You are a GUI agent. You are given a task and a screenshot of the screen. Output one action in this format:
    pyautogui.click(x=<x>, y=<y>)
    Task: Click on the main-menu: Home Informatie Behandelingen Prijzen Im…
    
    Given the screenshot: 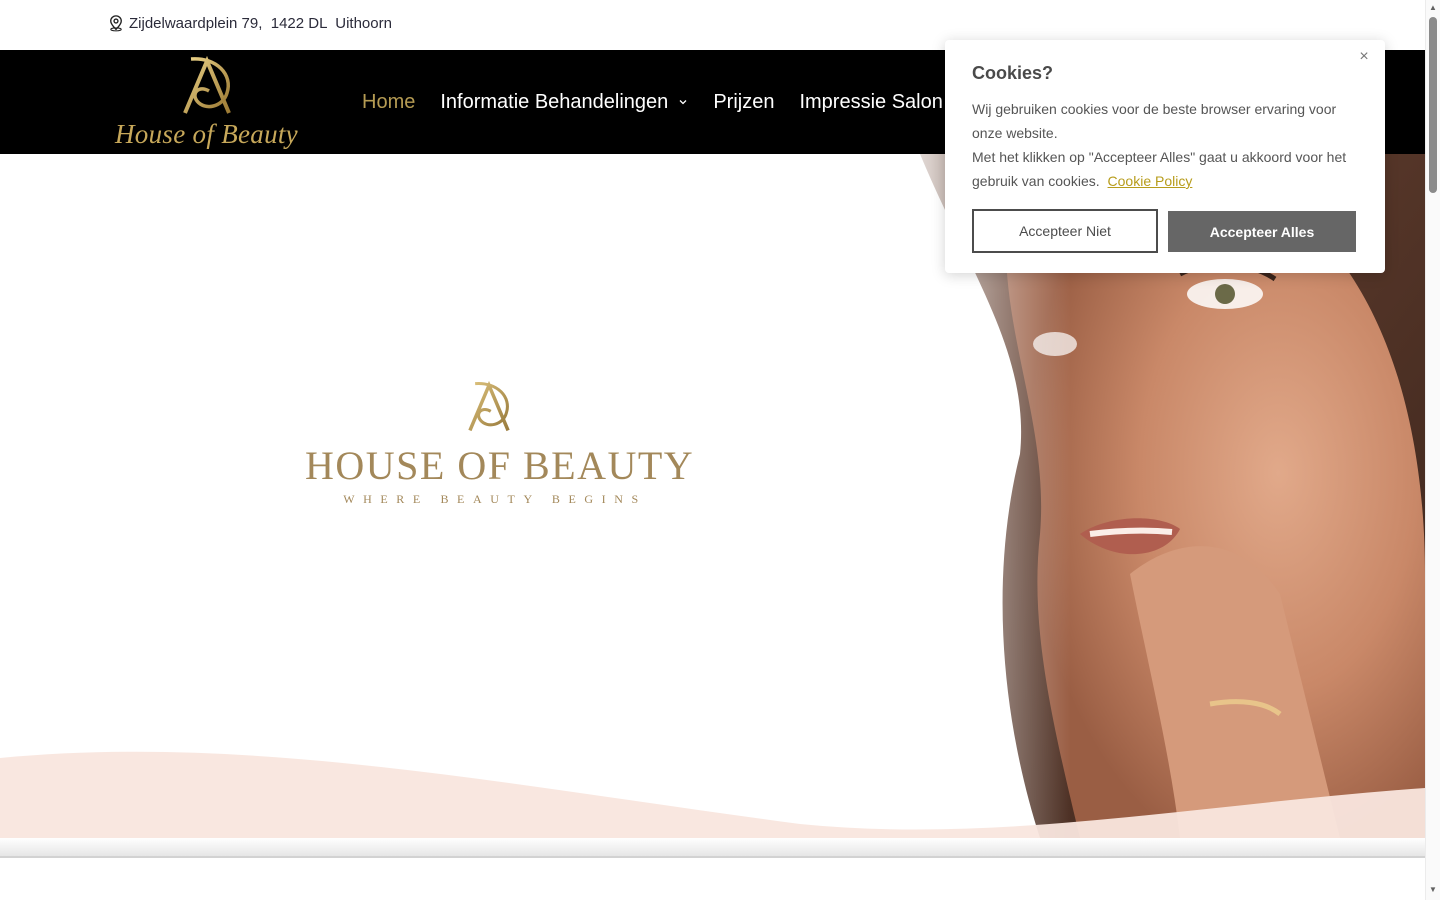 What is the action you would take?
    pyautogui.click(x=652, y=102)
    